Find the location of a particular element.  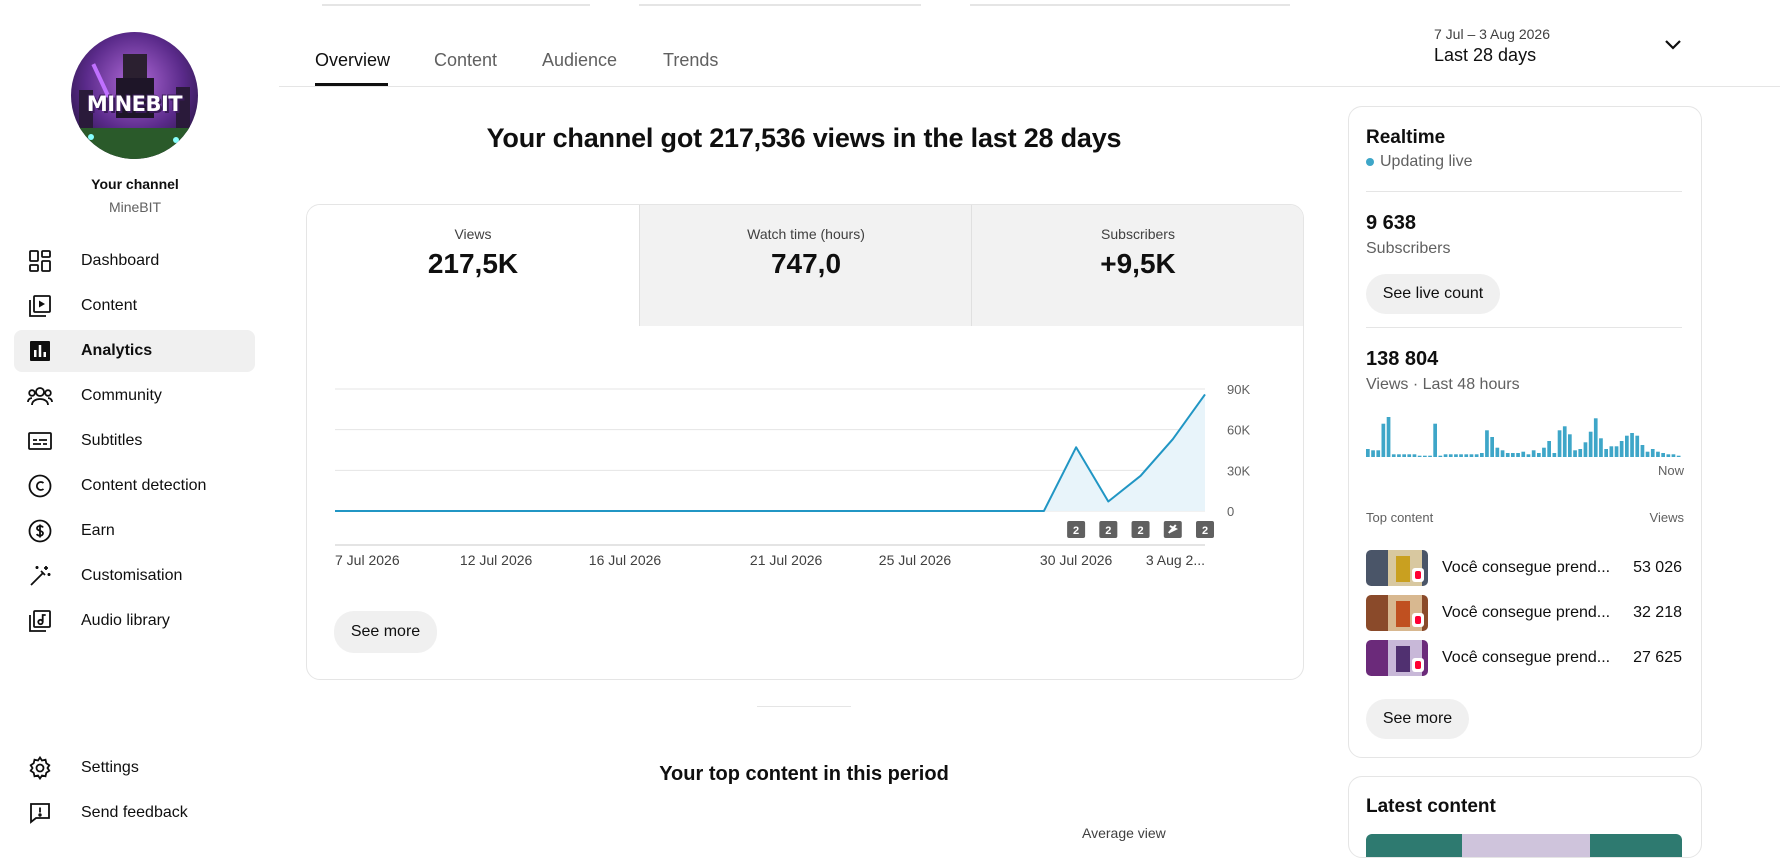

latest-content-thumbnail is located at coordinates (1524, 845).